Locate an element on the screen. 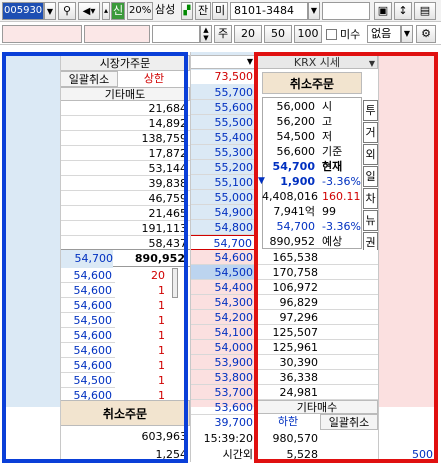 The width and height of the screenshot is (441, 466). qty-input is located at coordinates (117, 34).